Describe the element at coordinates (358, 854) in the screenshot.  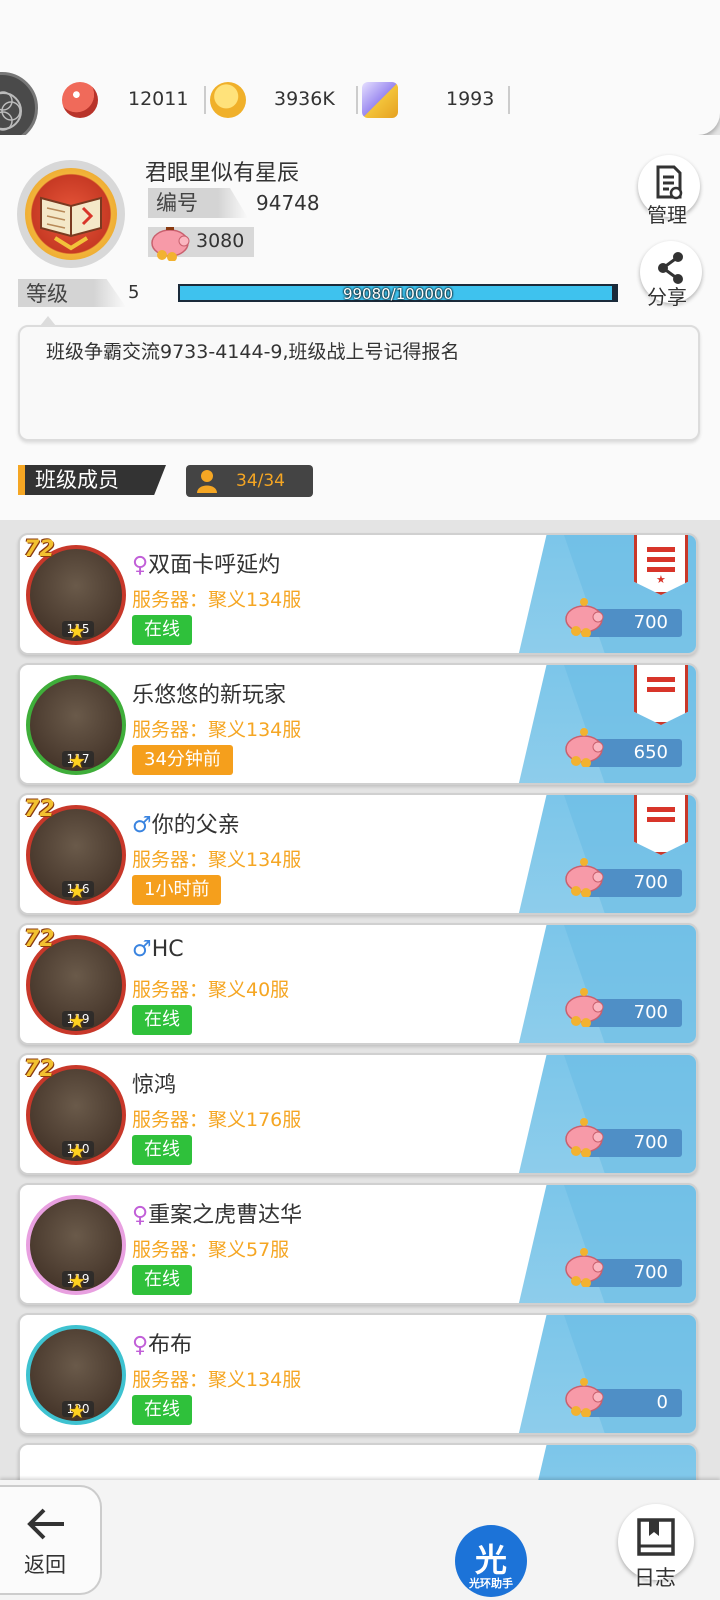
I see `member-card: 116 72 ★ ♂你的父亲 服务器：聚义134服 1小时前 700` at that location.